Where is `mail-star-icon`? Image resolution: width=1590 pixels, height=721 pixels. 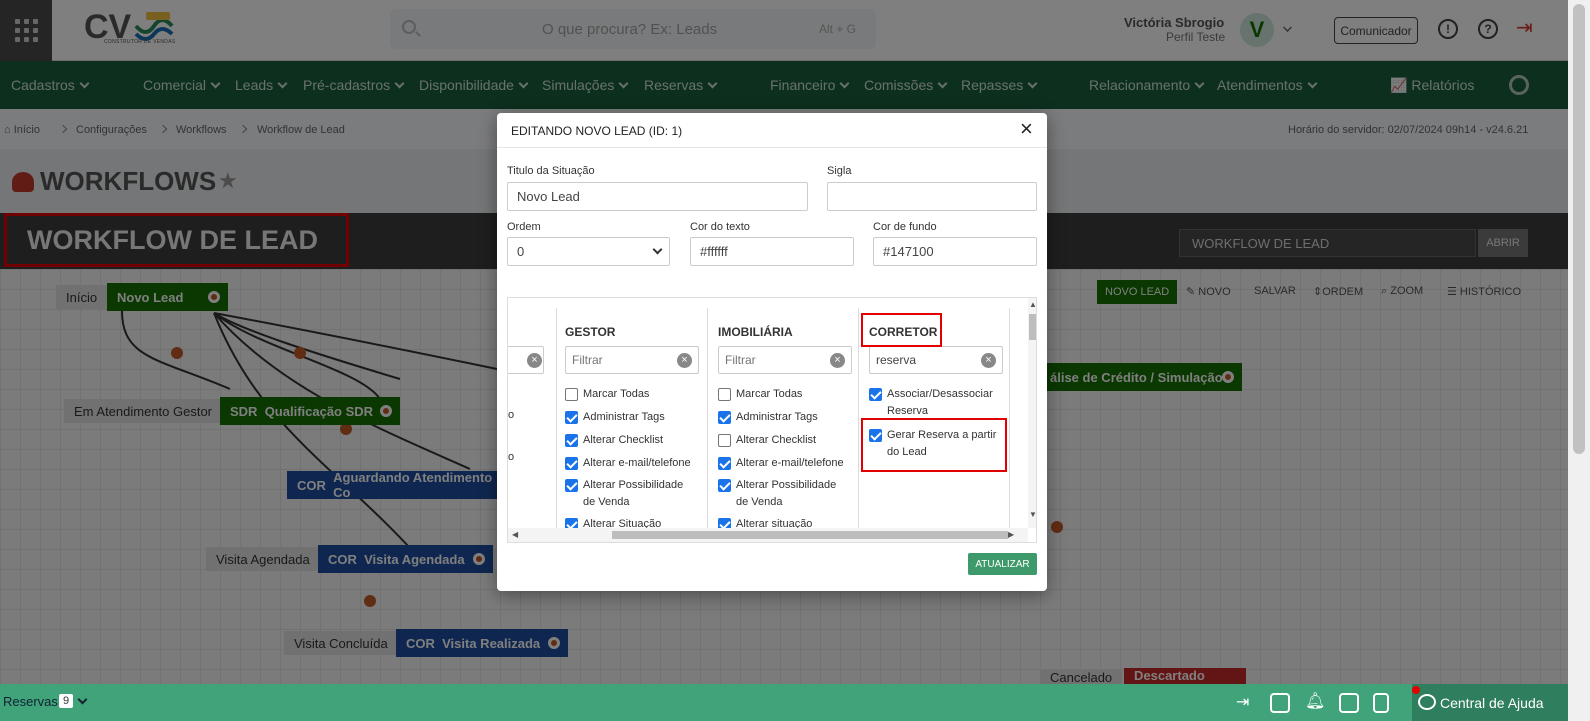 mail-star-icon is located at coordinates (1280, 703).